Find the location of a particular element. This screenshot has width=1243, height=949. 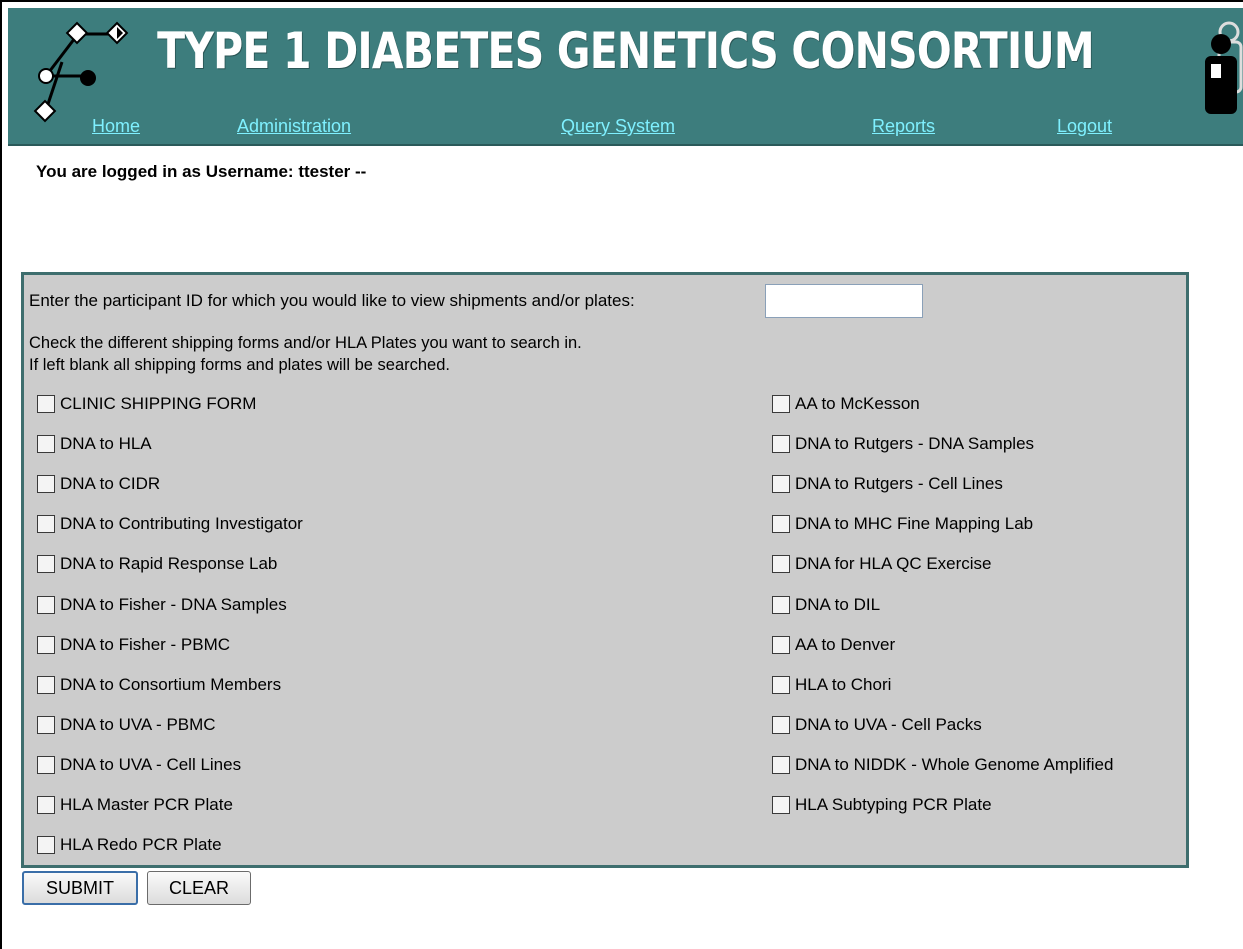

left-option-row: DNA to Fisher - PBMC is located at coordinates (133, 645).